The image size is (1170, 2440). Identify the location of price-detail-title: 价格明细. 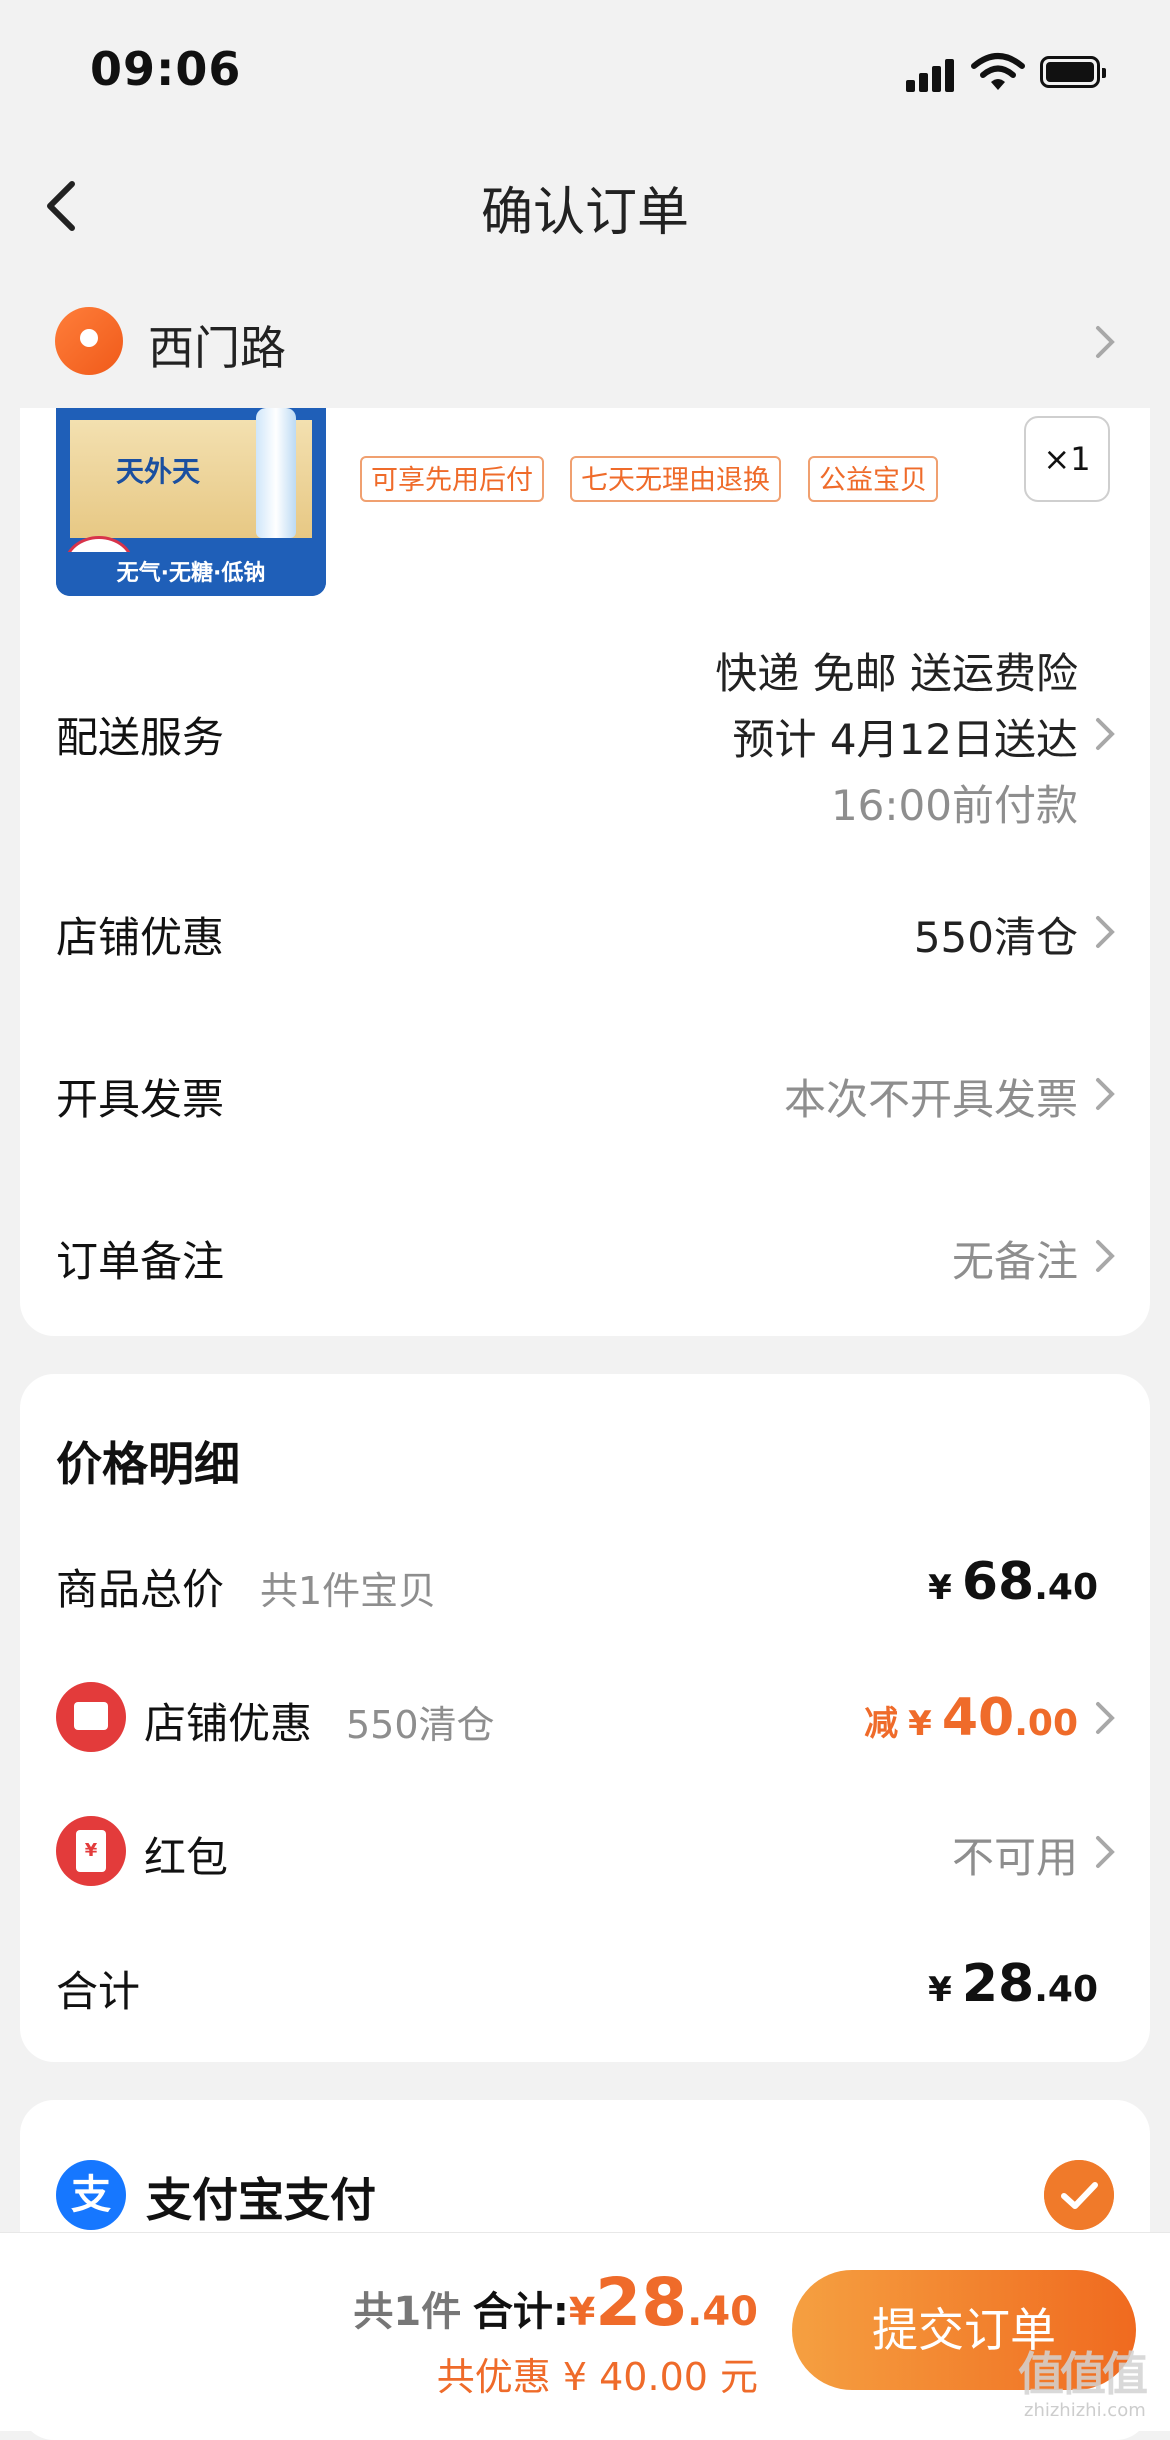
(148, 1464).